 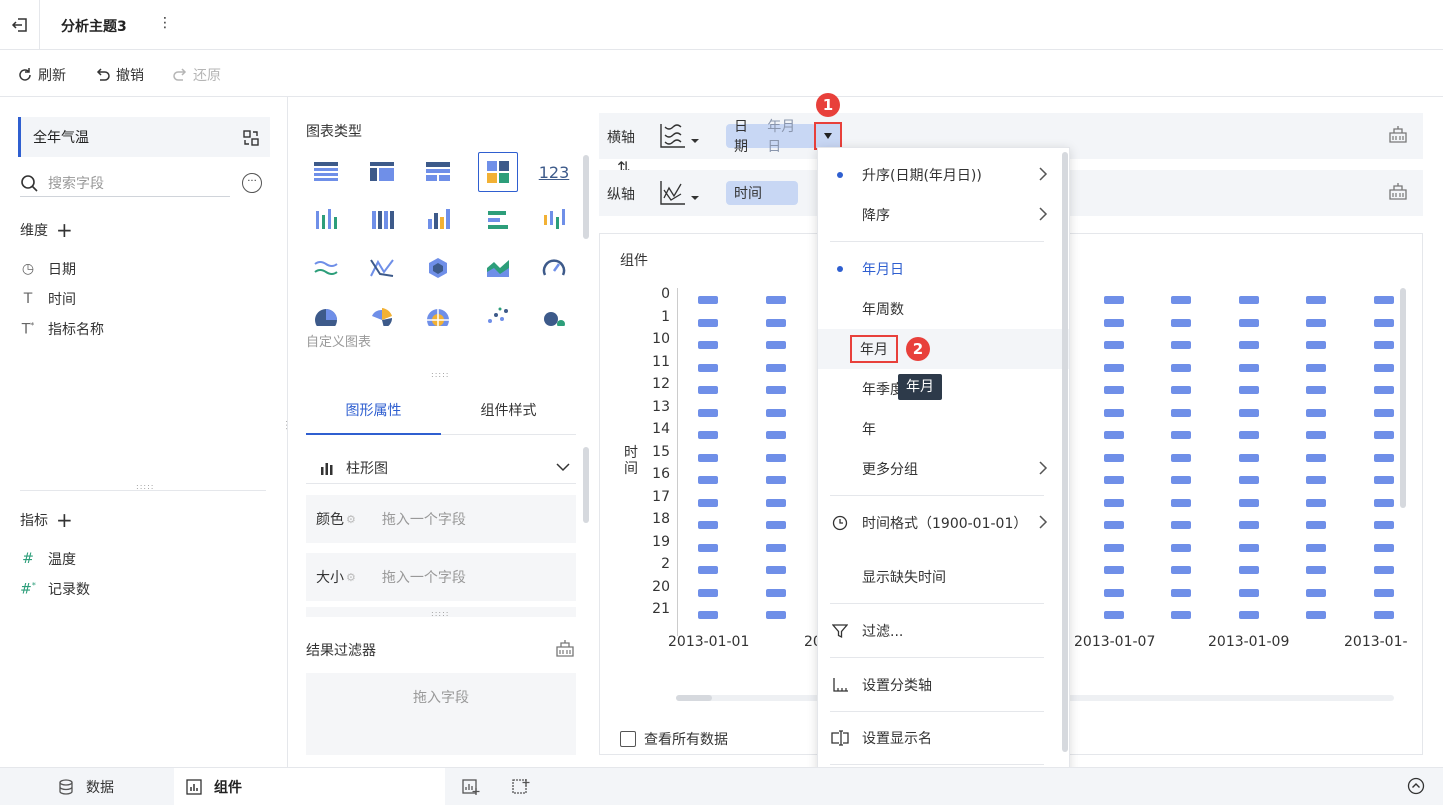 What do you see at coordinates (554, 268) in the screenshot?
I see `gauge-chart-icon` at bounding box center [554, 268].